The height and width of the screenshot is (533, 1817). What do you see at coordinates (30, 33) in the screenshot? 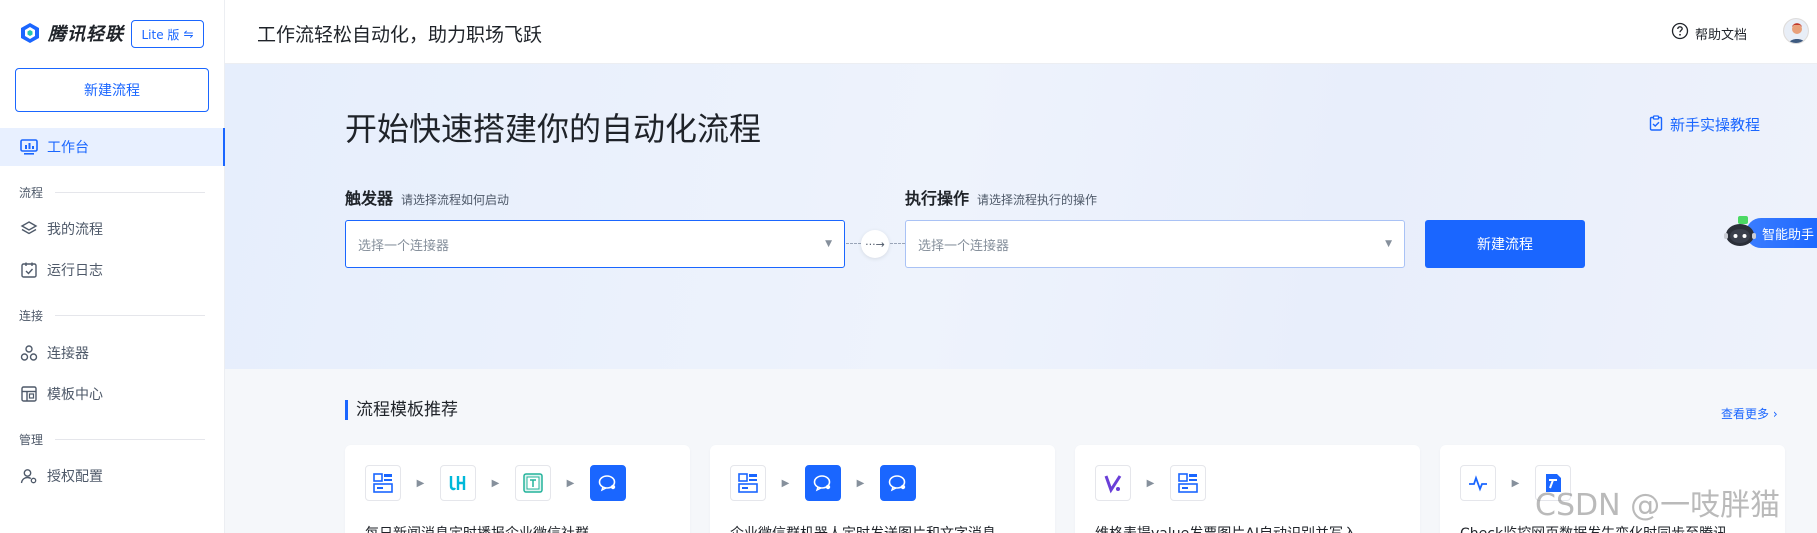
I see `tencent-qinglian-logo-icon` at bounding box center [30, 33].